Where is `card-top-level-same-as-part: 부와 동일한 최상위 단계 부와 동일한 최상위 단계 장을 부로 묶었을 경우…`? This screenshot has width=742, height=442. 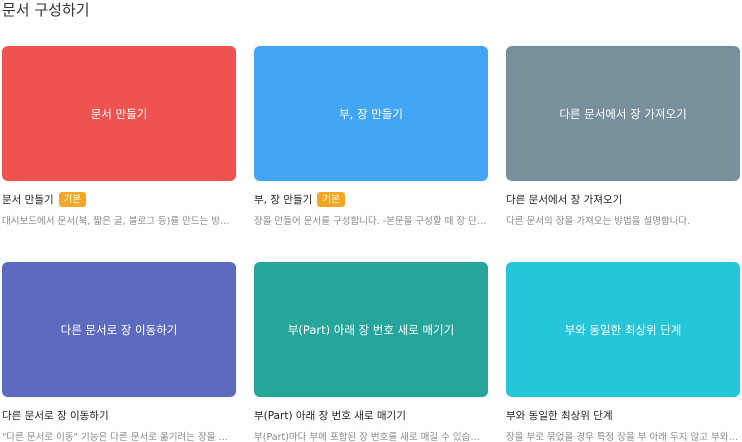 card-top-level-same-as-part: 부와 동일한 최상위 단계 부와 동일한 최상위 단계 장을 부로 묶었을 경우… is located at coordinates (623, 352).